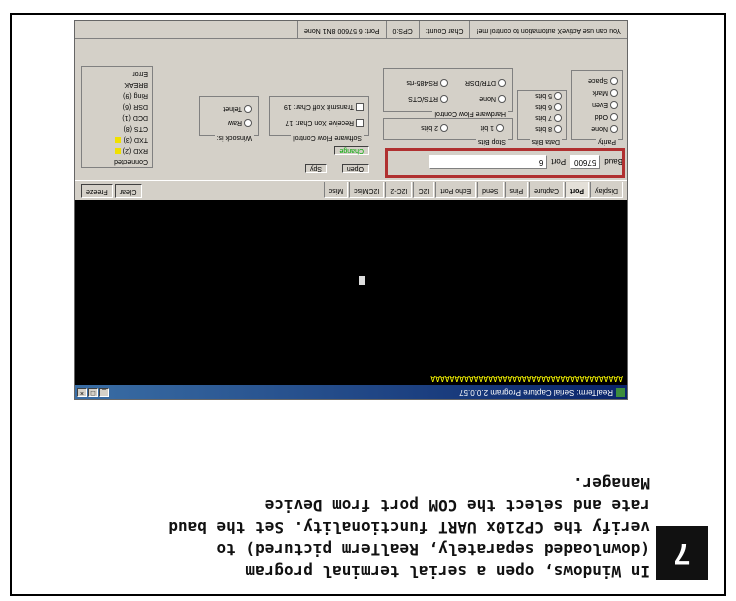 Image resolution: width=736 pixels, height=601 pixels. I want to click on minimize-button: _, so click(104, 392).